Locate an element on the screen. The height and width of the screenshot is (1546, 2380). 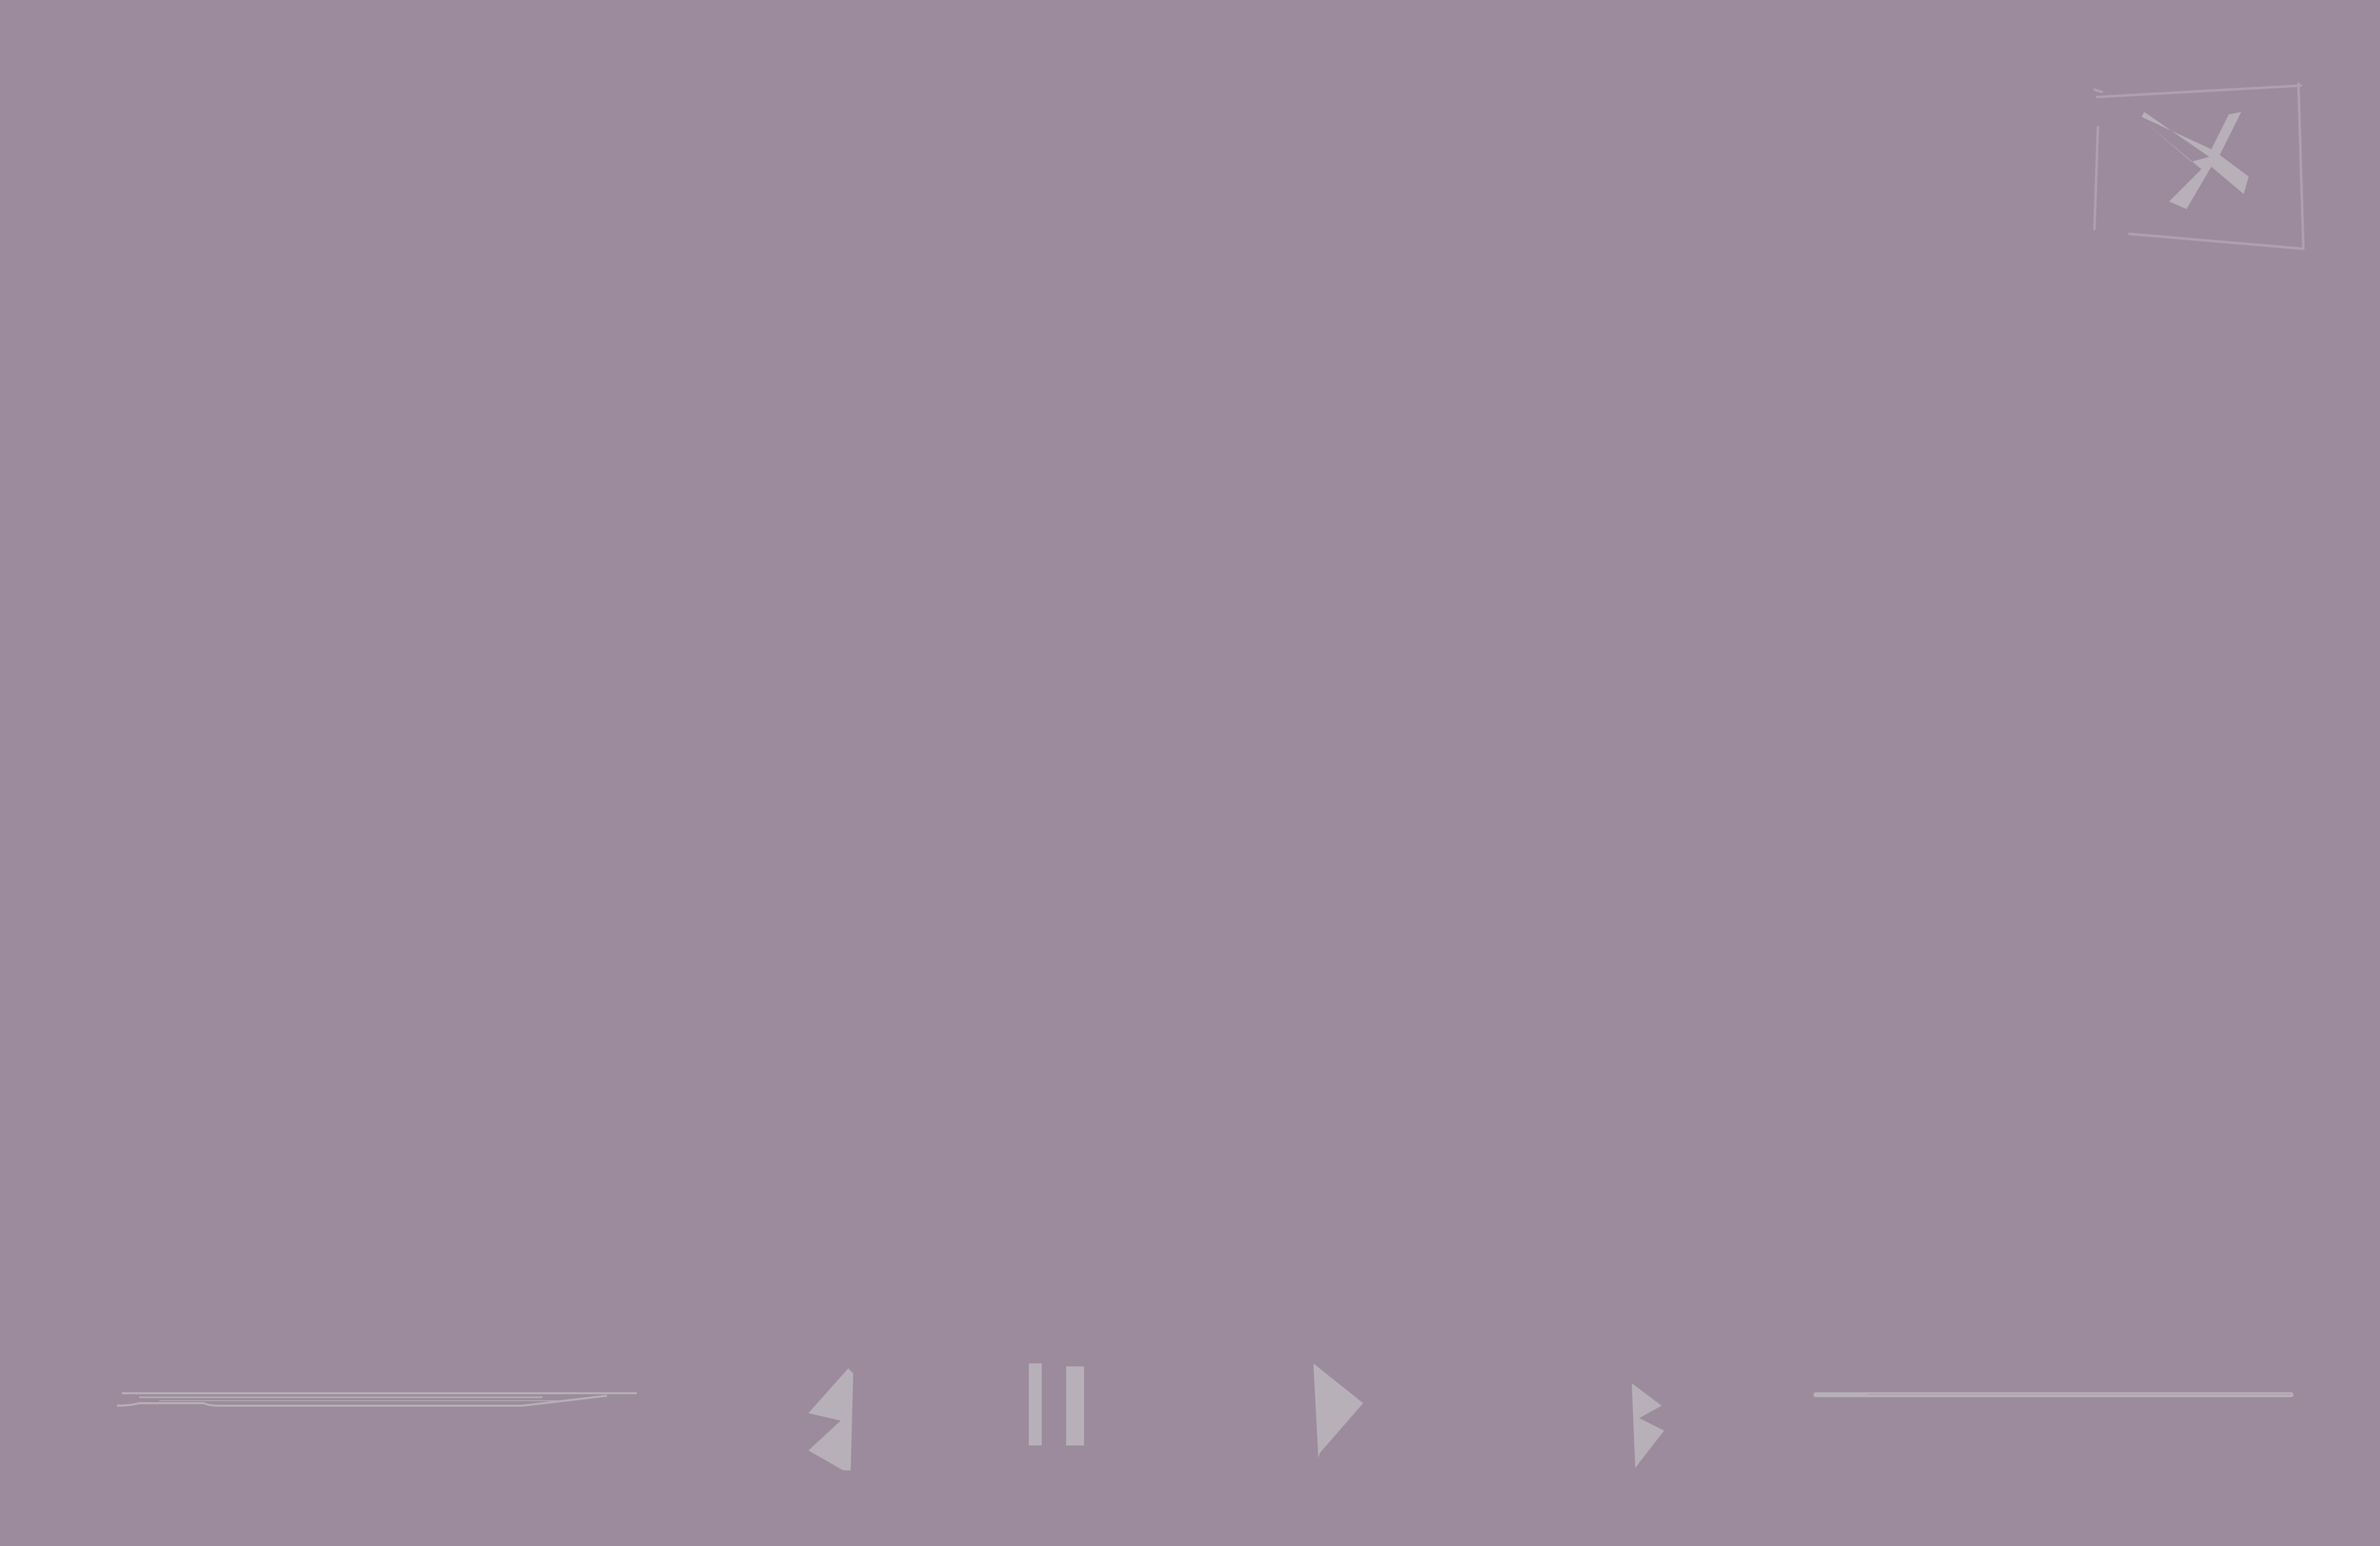
pause-button is located at coordinates (1057, 1404).